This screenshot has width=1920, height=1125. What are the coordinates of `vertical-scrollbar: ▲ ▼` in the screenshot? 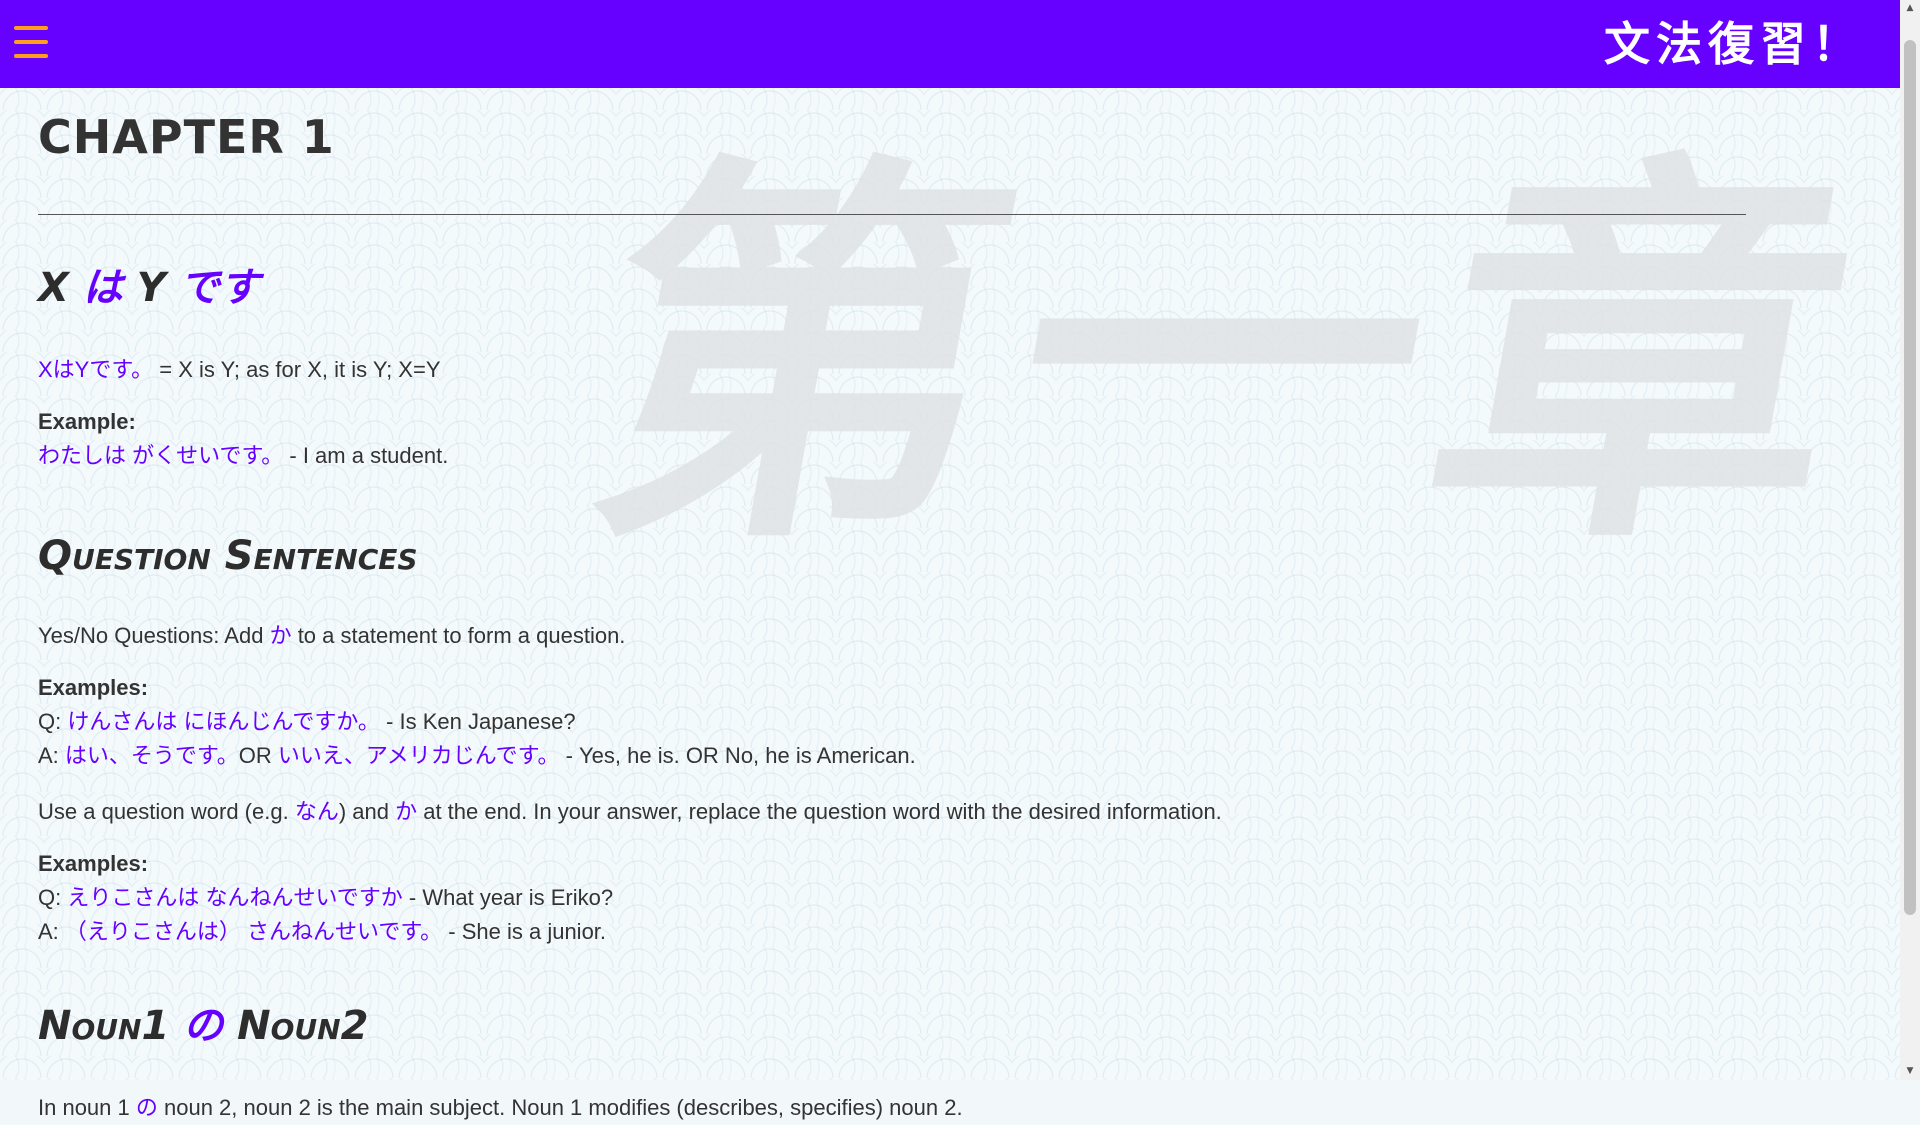 It's located at (1910, 540).